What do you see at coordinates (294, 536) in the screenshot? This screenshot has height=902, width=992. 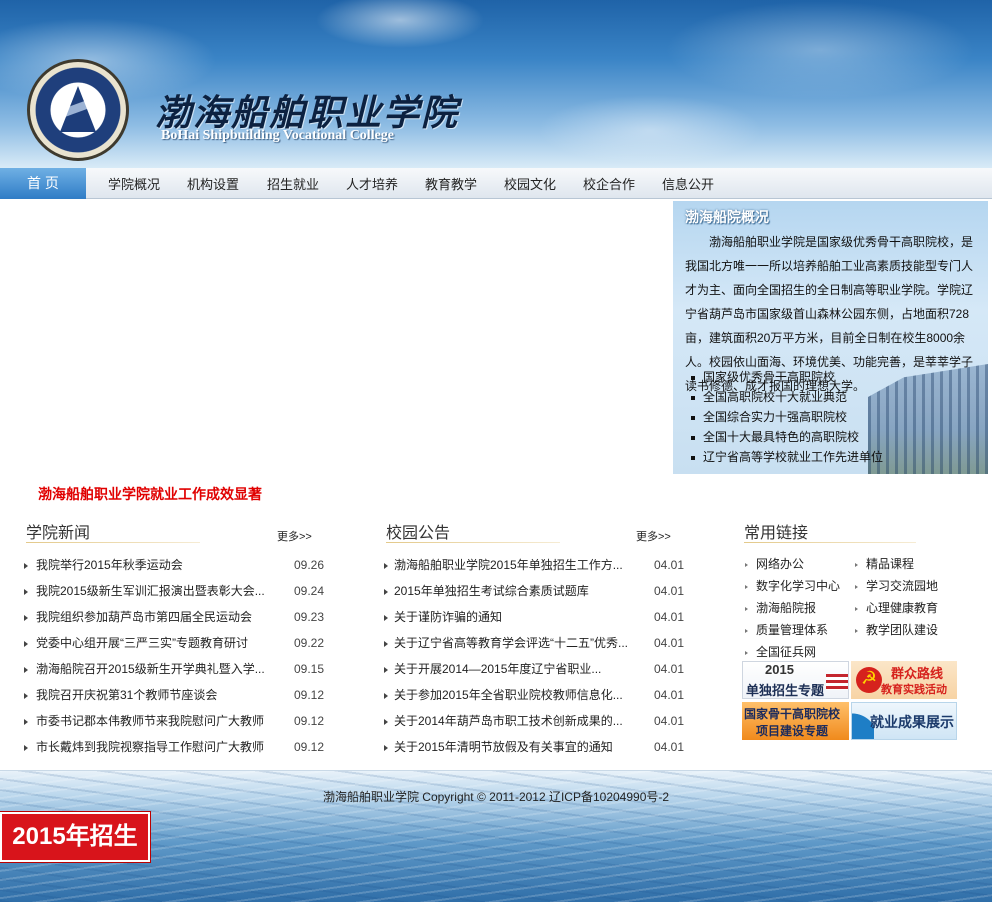 I see `news-more-link: 更多>>` at bounding box center [294, 536].